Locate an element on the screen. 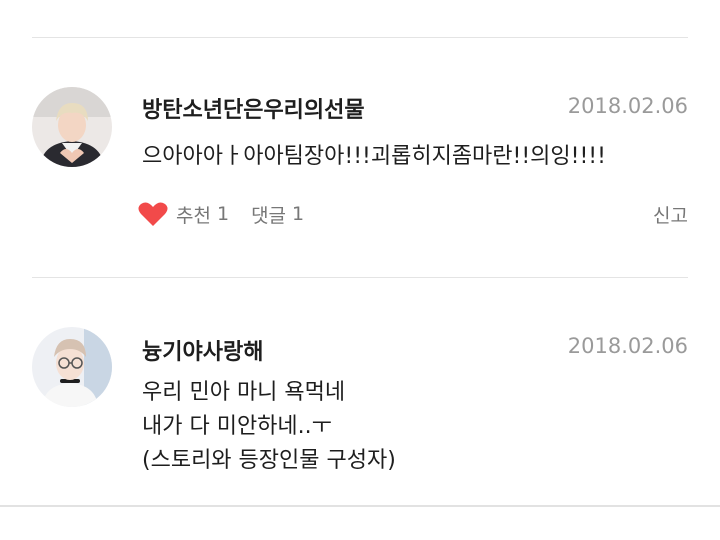 This screenshot has width=720, height=540. report-button: 신고 is located at coordinates (670, 214).